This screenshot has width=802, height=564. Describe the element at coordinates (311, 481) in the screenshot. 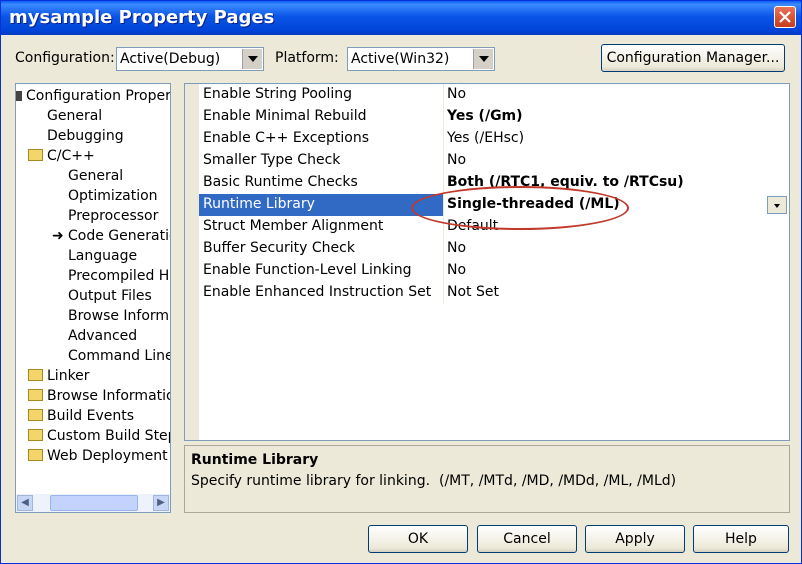

I see `description-text: Specify runtime library for linking.` at that location.